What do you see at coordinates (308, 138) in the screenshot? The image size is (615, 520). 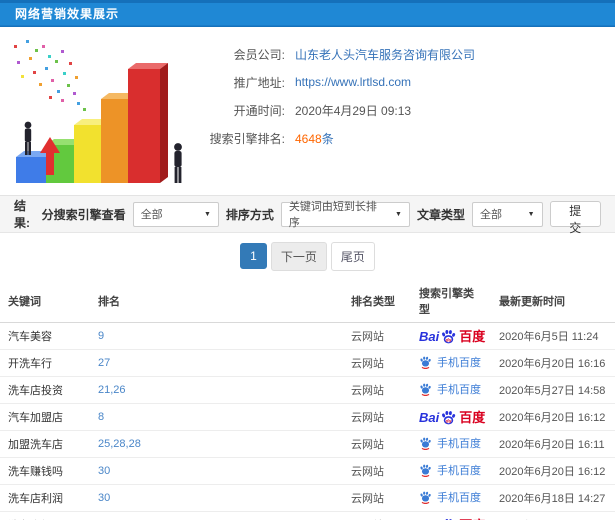 I see `seo-rank-count: 4648` at bounding box center [308, 138].